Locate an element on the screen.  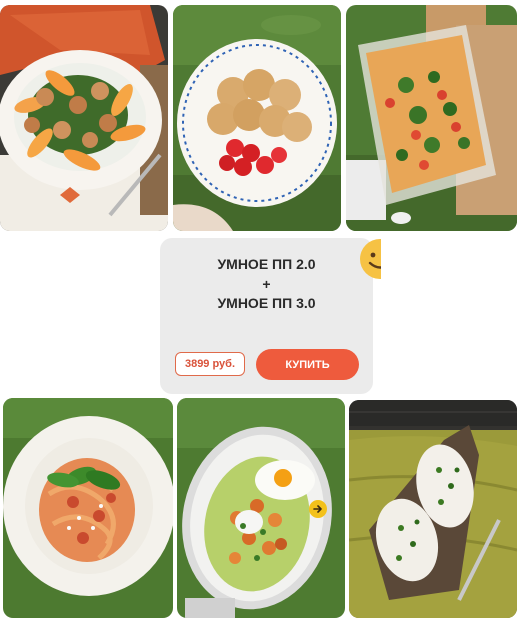
buy-button: КУПИТЬ is located at coordinates (307, 364).